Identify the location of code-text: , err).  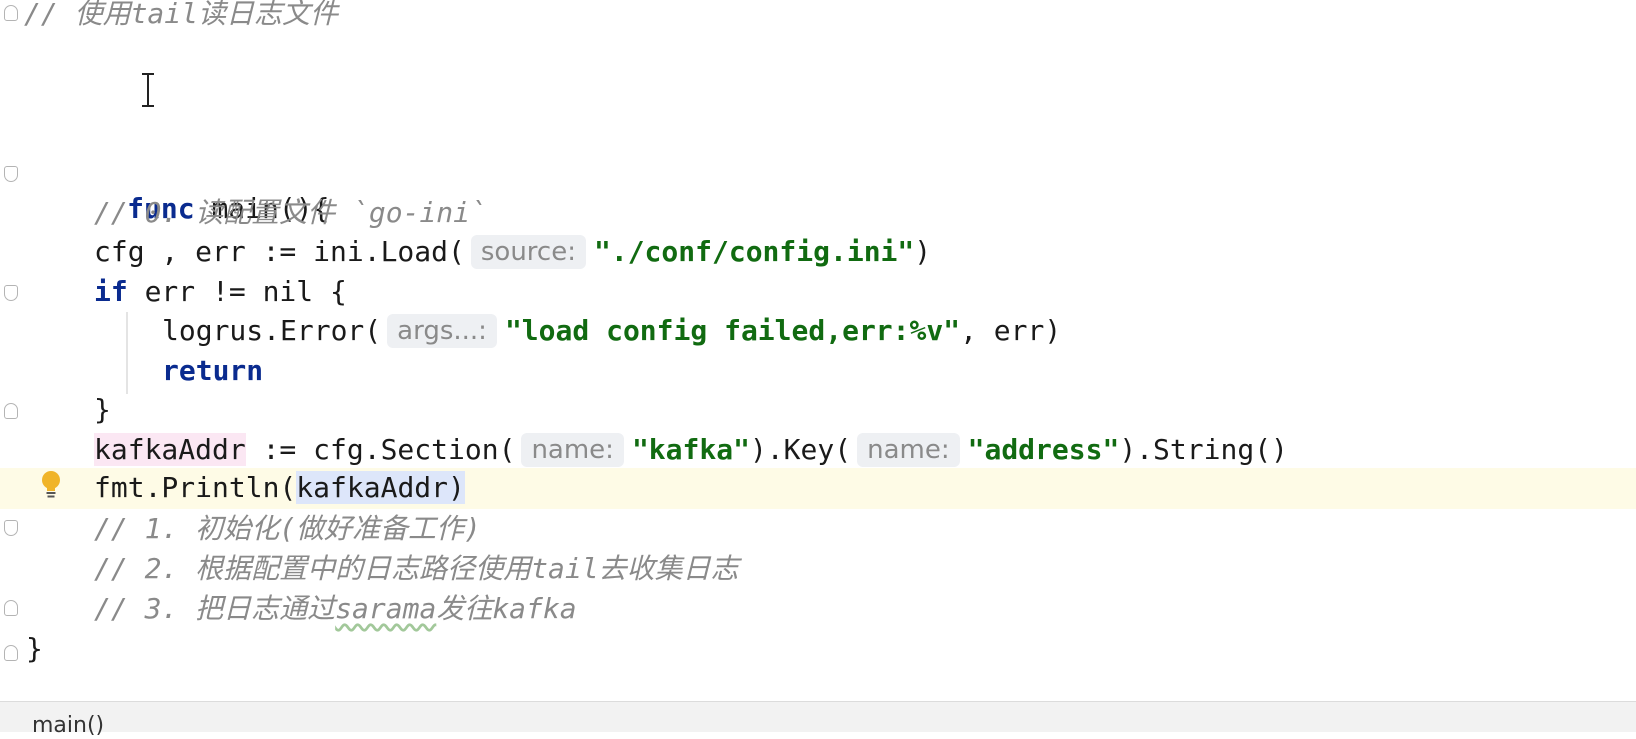
(1011, 330).